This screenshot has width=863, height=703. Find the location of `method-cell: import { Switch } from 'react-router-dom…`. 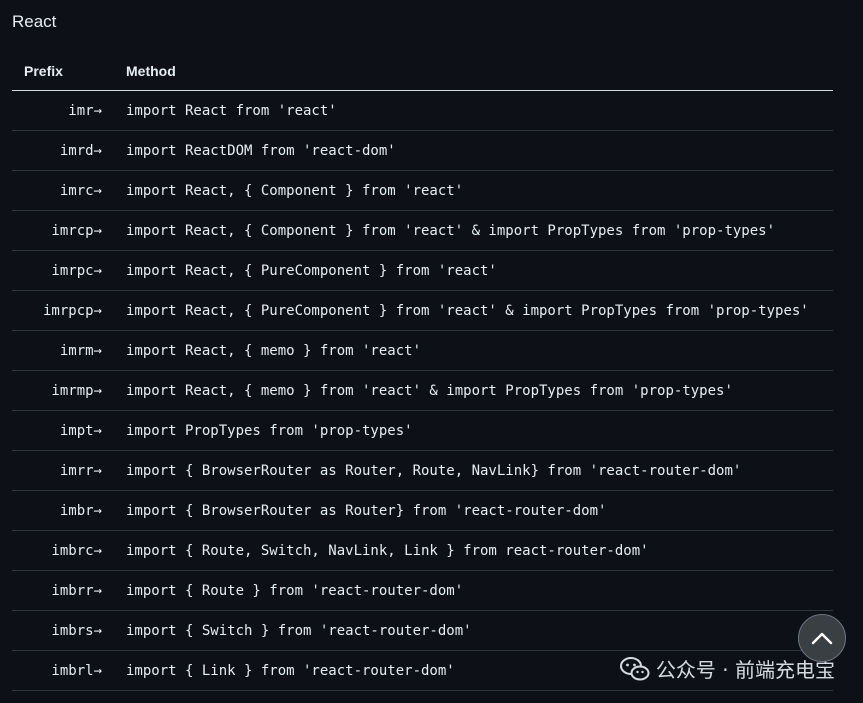

method-cell: import { Switch } from 'react-router-dom… is located at coordinates (479, 630).